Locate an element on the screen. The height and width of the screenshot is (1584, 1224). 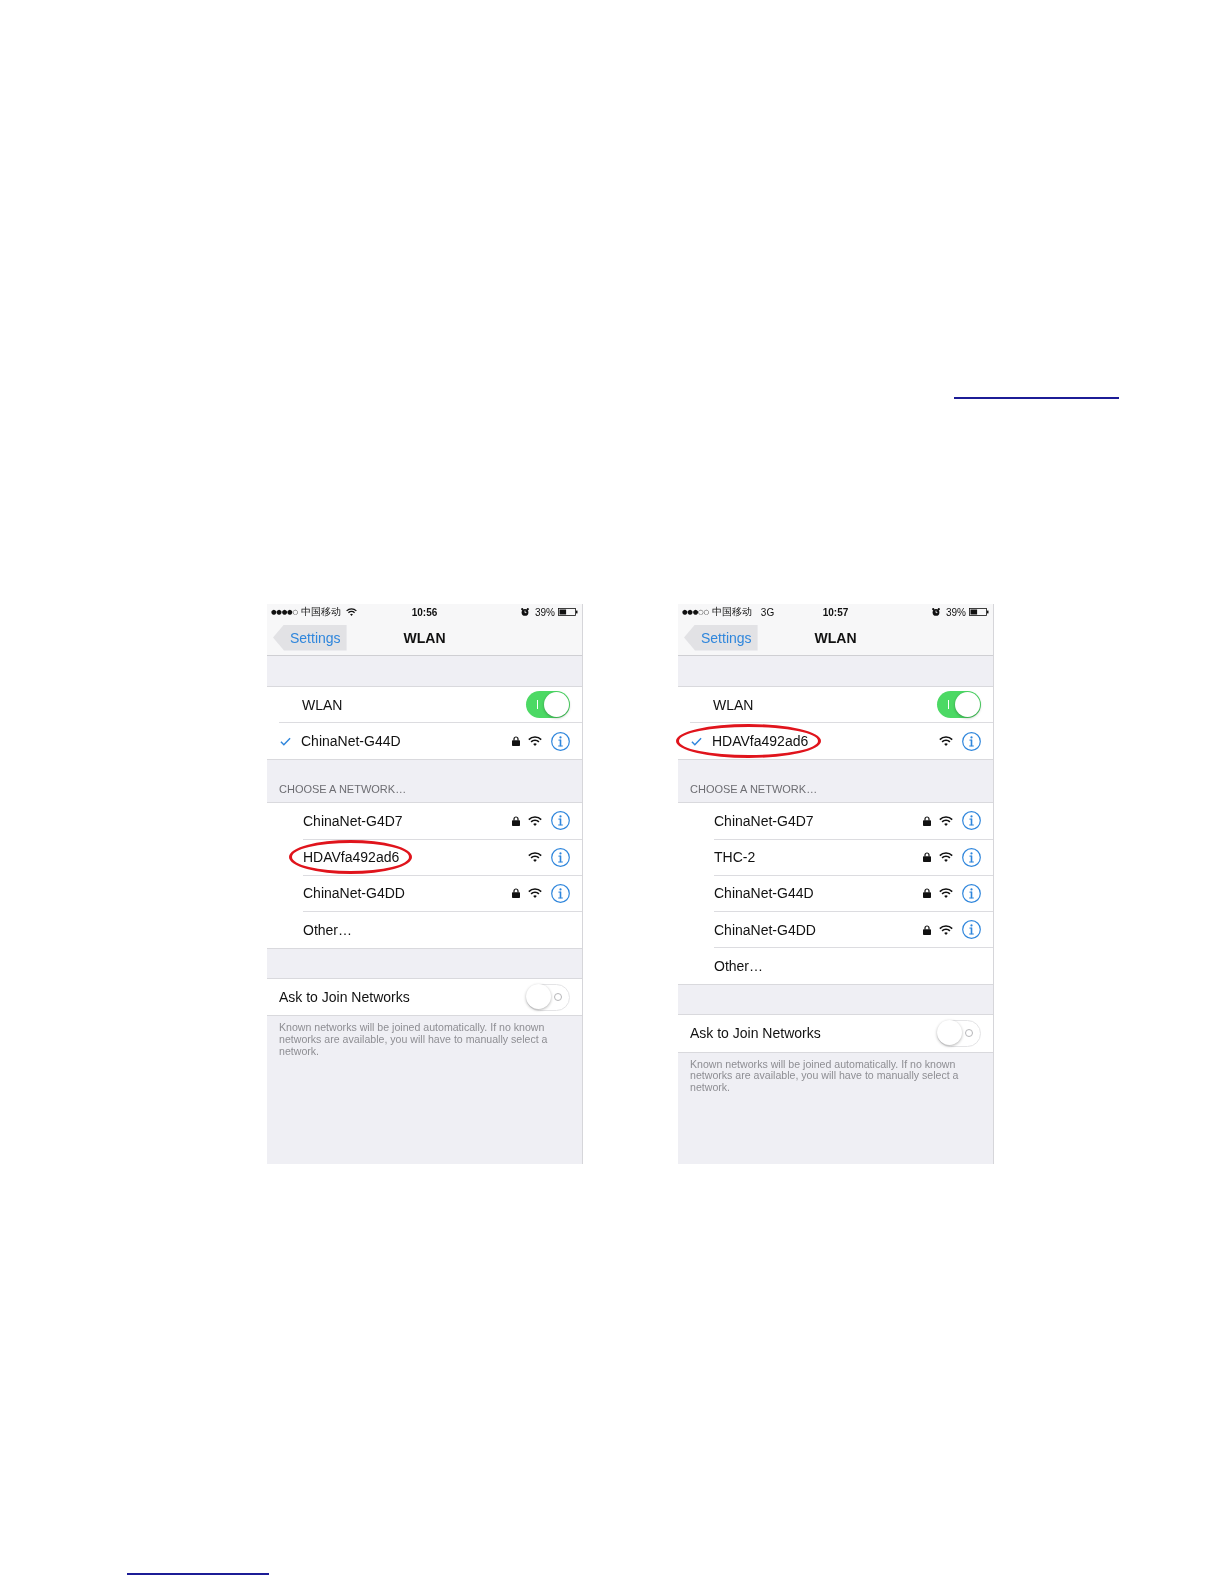
status-time: 10:57 is located at coordinates (835, 612).